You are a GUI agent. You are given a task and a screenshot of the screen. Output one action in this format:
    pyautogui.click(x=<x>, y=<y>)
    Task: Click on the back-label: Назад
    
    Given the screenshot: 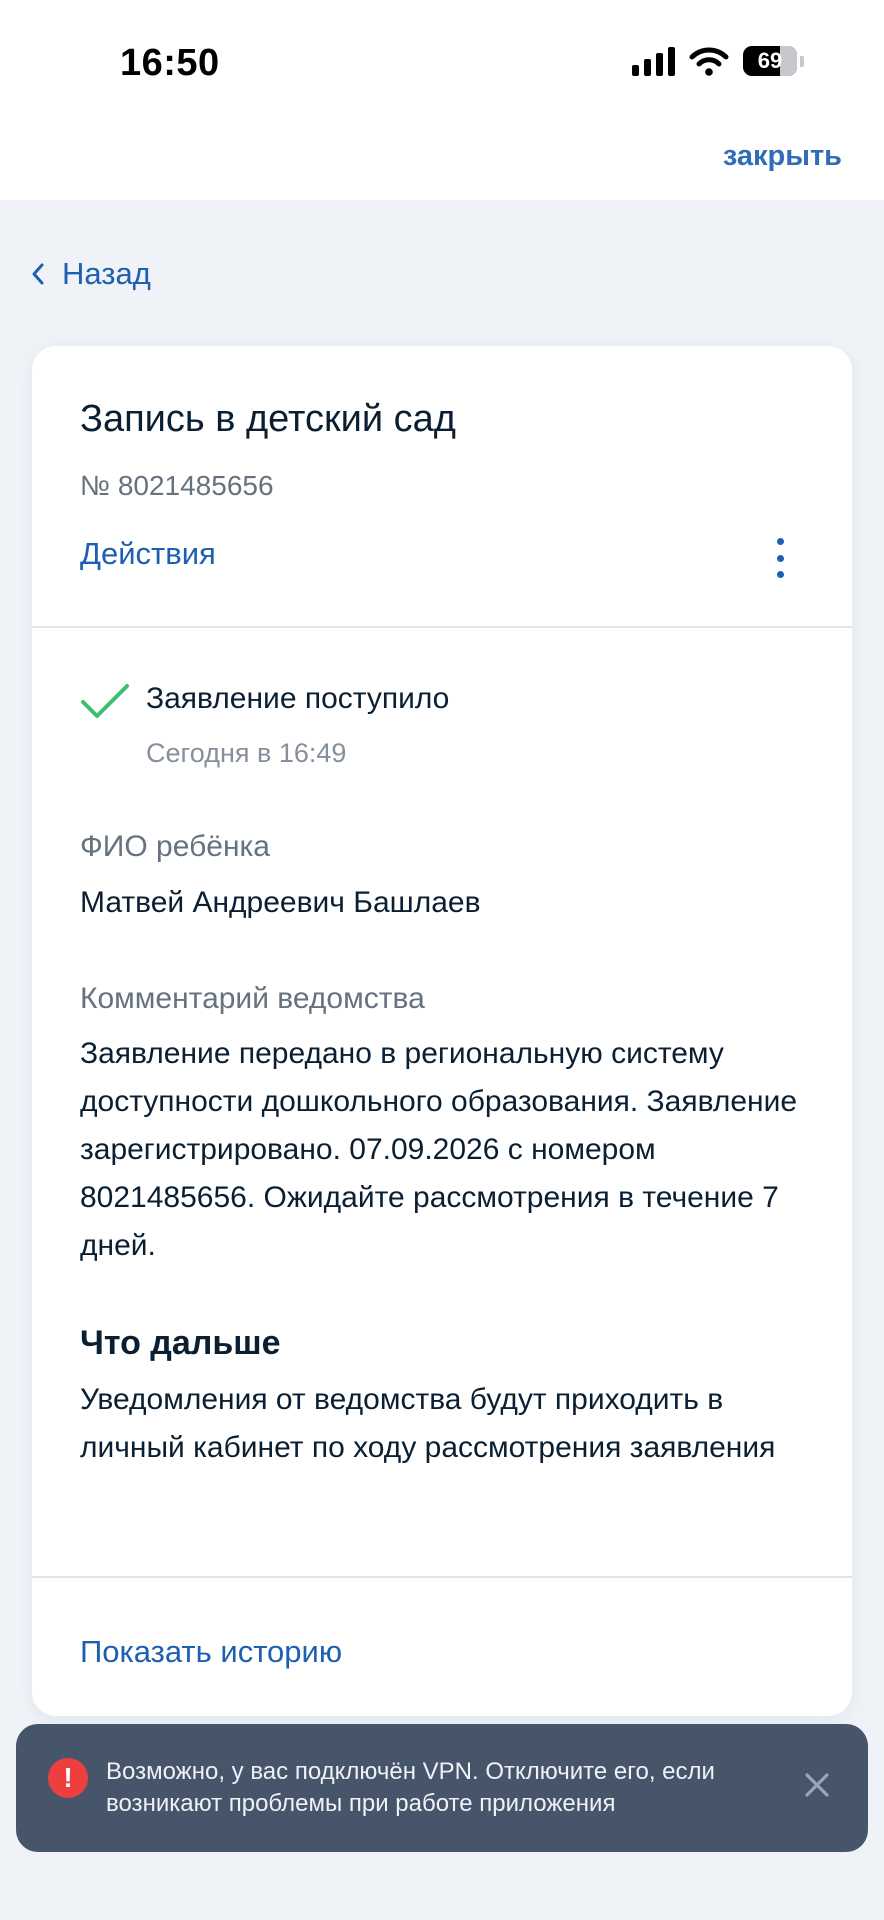 What is the action you would take?
    pyautogui.click(x=106, y=273)
    